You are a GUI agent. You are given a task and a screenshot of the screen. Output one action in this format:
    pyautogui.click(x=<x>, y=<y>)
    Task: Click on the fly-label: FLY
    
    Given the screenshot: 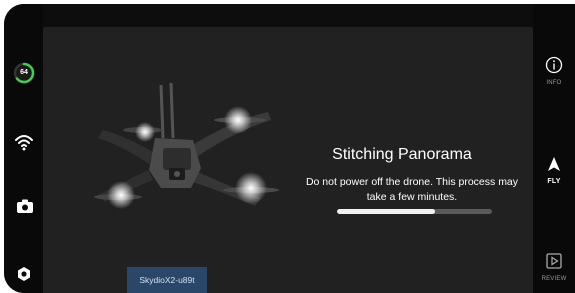 What is the action you would take?
    pyautogui.click(x=554, y=181)
    